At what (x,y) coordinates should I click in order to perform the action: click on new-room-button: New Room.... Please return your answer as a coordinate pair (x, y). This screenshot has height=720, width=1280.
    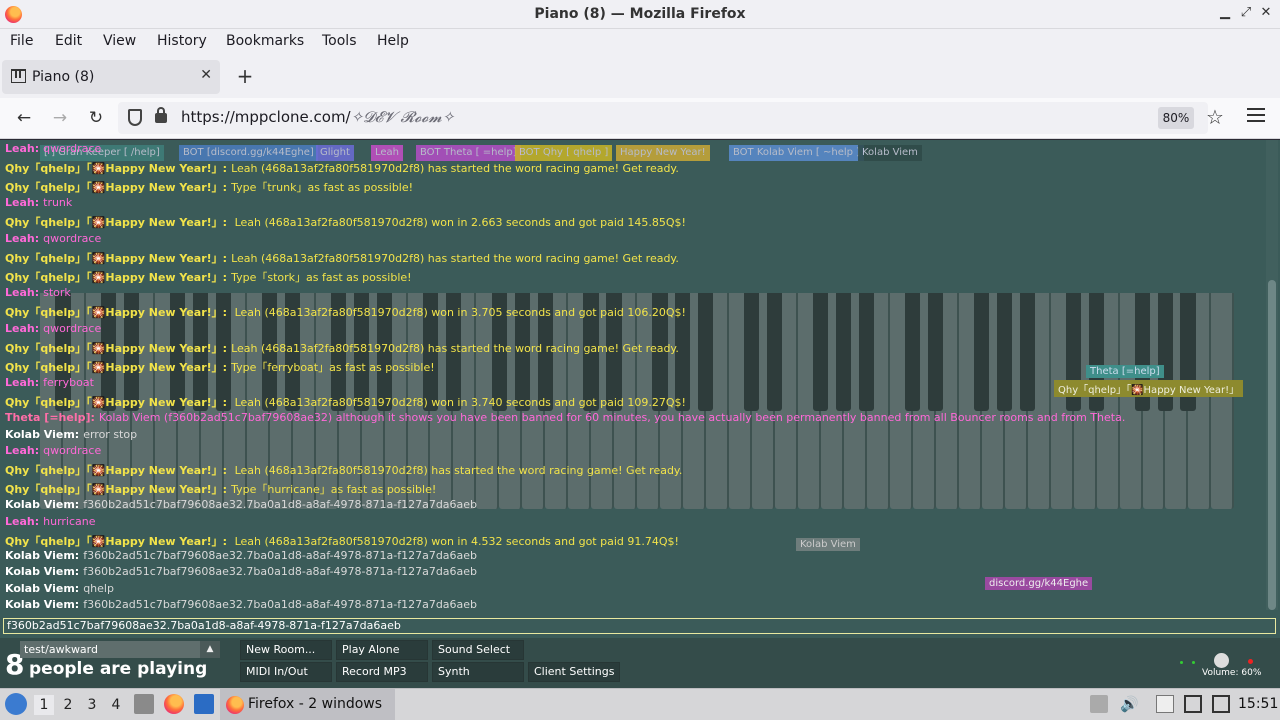
    Looking at the image, I should click on (286, 650).